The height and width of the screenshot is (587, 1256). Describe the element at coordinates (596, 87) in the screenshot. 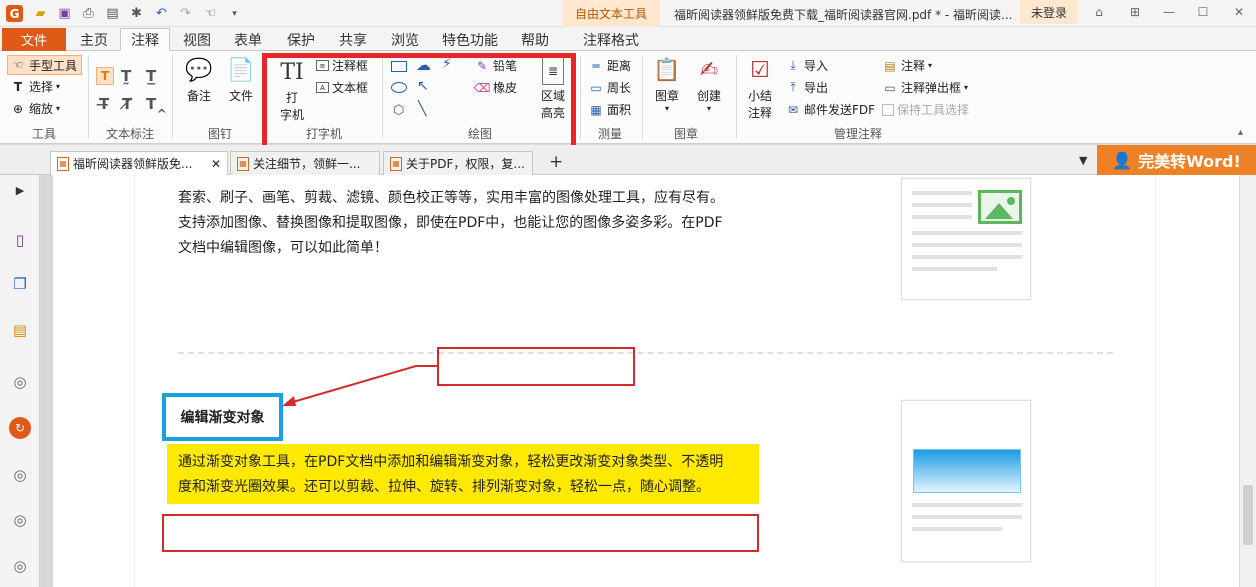

I see `perimeter-icon: ▭` at that location.